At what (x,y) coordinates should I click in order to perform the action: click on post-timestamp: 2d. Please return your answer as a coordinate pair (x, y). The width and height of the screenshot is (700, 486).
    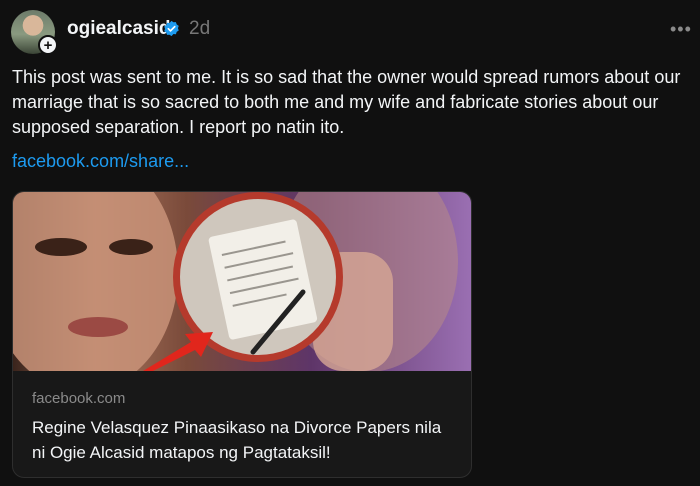
    Looking at the image, I should click on (199, 29).